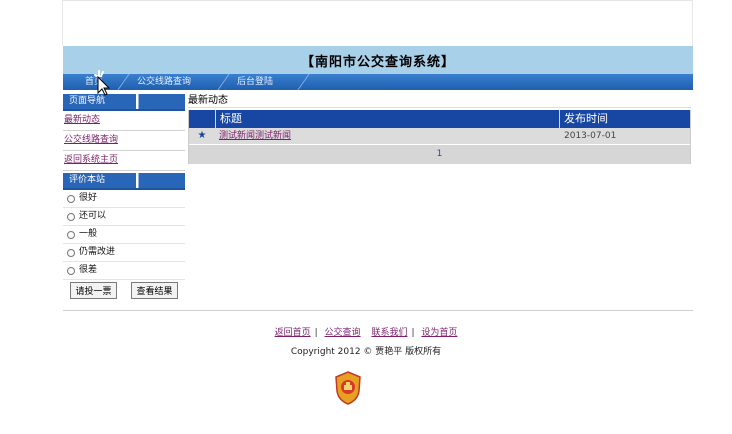 This screenshot has width=732, height=434. I want to click on table-header-title: 标题, so click(387, 119).